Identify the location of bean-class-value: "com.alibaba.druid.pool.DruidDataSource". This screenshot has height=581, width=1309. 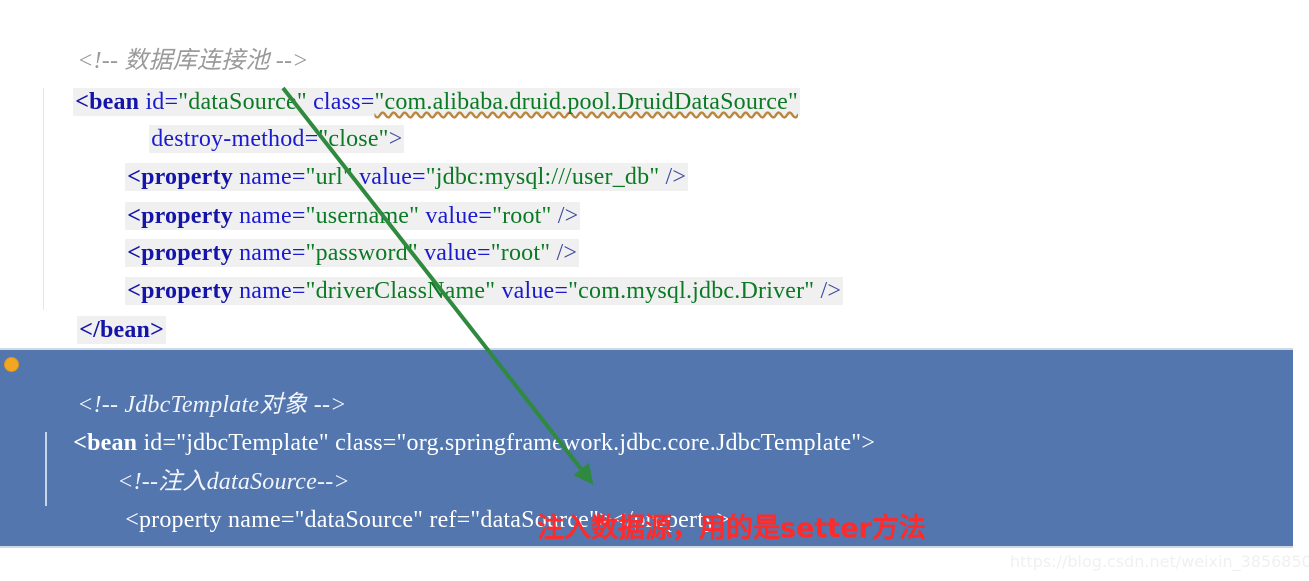
(586, 102).